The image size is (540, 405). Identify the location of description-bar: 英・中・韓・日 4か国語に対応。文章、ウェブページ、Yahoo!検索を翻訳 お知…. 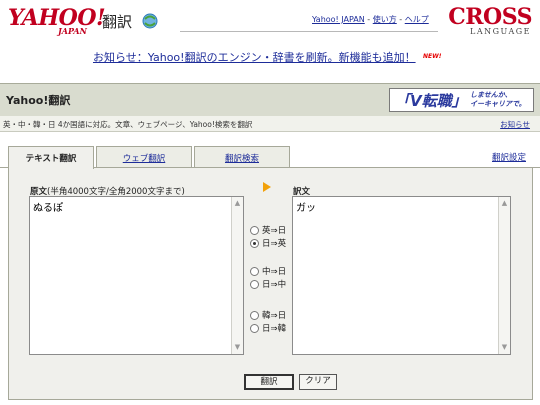
(270, 124).